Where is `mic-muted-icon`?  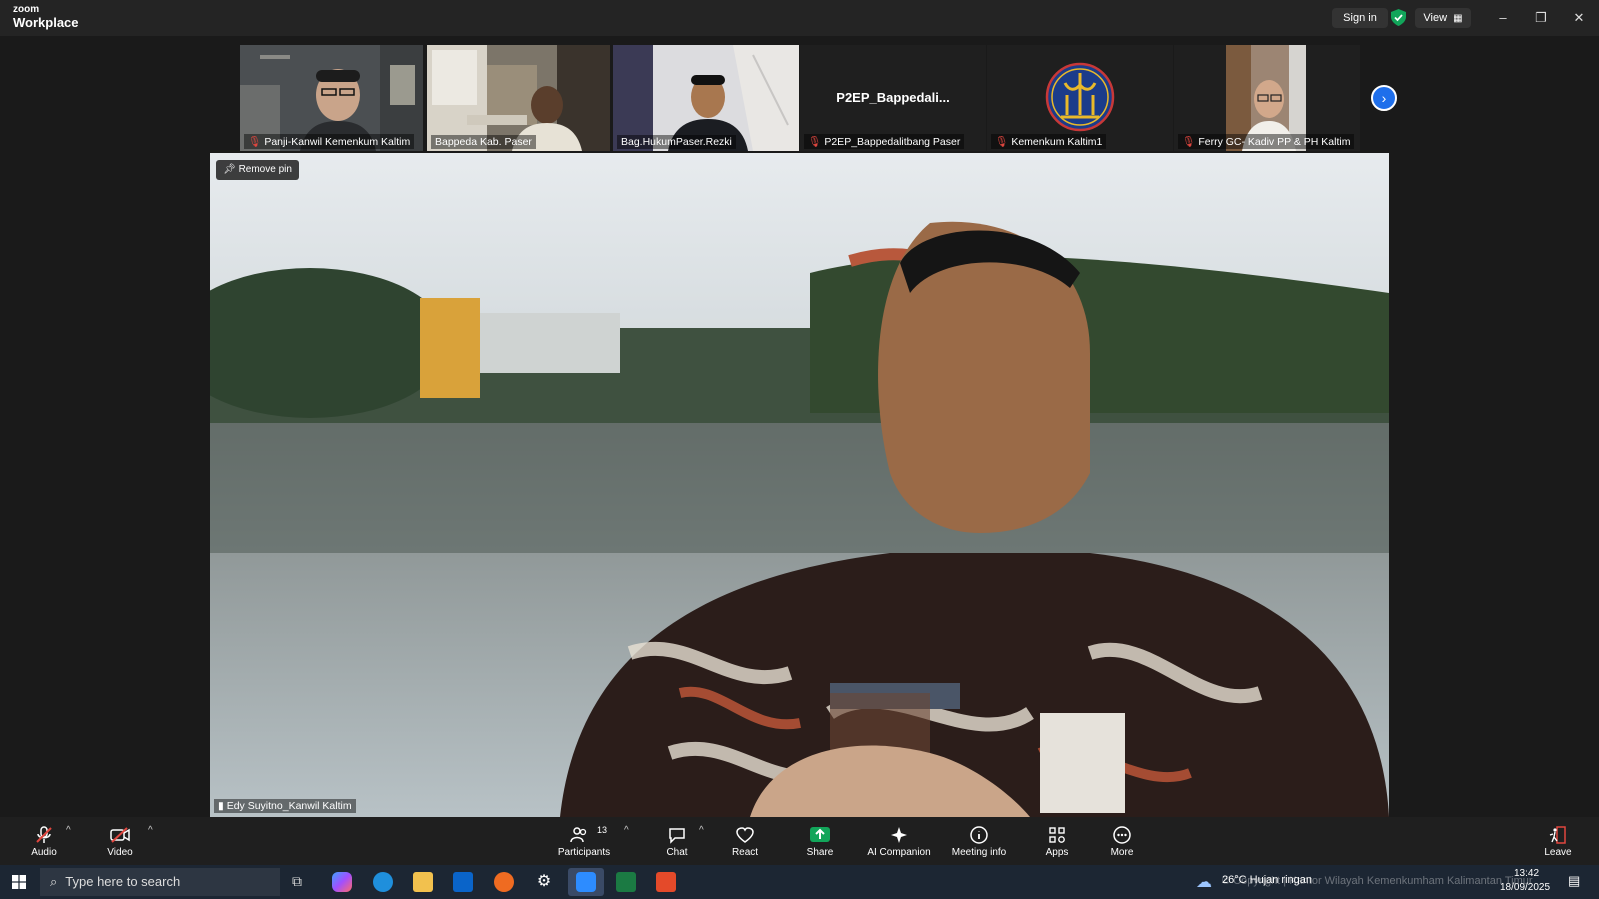
mic-muted-icon is located at coordinates (44, 834).